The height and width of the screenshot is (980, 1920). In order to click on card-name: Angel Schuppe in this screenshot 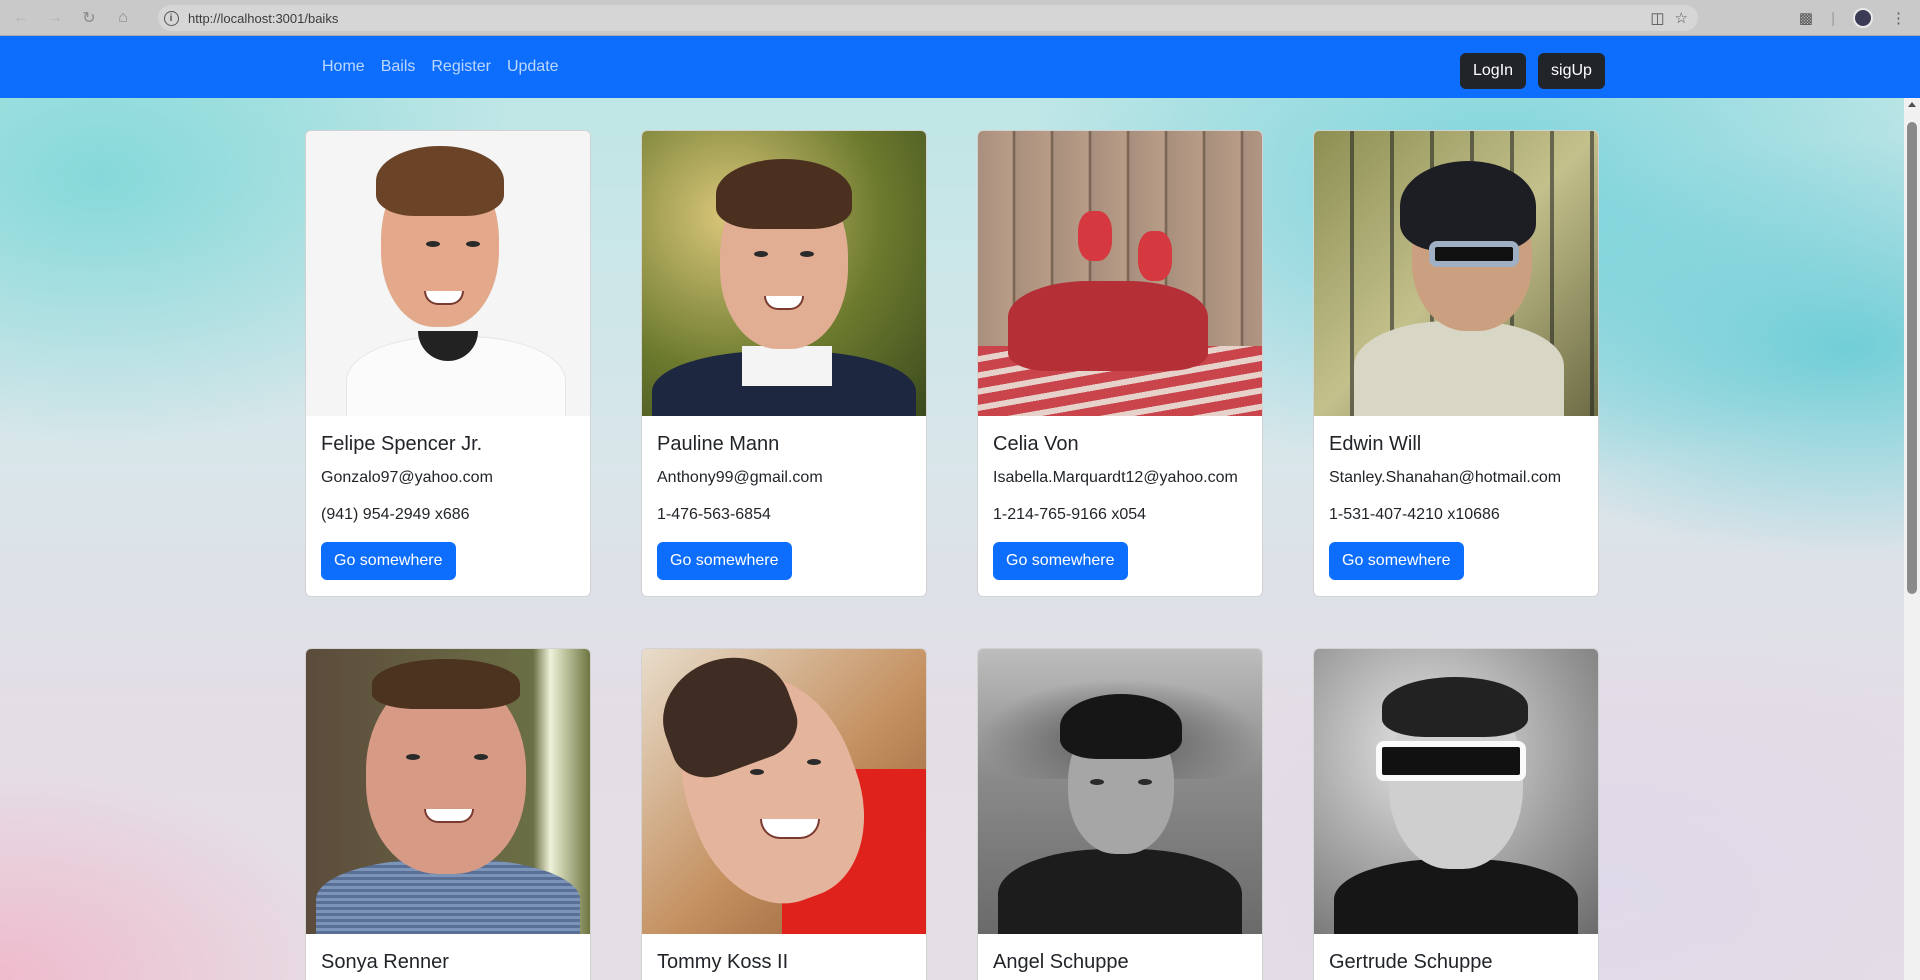, I will do `click(1061, 962)`.